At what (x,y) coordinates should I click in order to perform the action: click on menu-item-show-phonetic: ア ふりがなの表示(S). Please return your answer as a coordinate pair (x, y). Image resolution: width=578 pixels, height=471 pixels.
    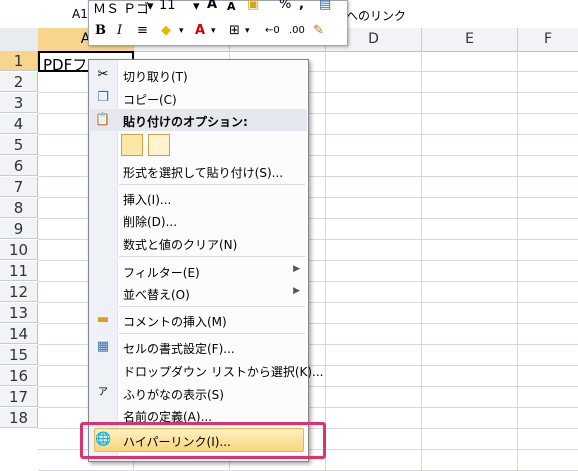
    Looking at the image, I should click on (198, 393).